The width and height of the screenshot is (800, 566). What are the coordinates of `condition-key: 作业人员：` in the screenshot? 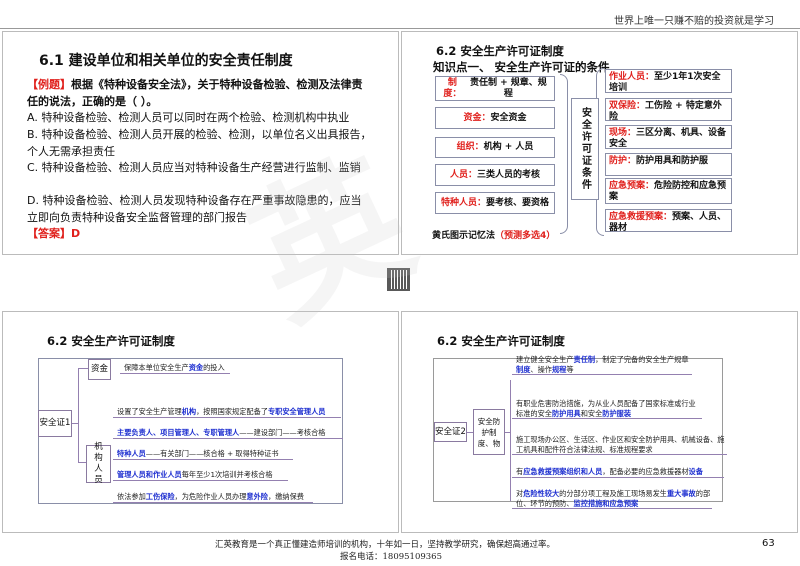 It's located at (632, 77).